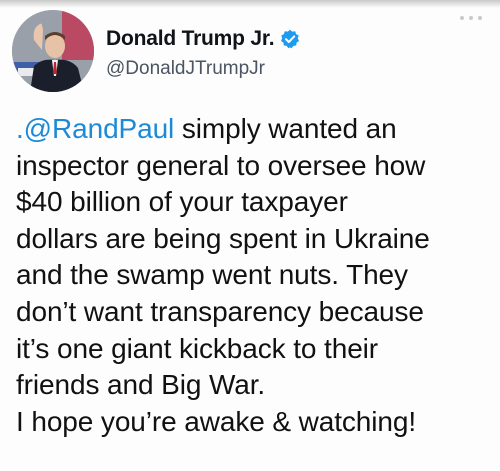  Describe the element at coordinates (223, 238) in the screenshot. I see `tweet-line-4: dollars are being spent in Ukraine` at that location.